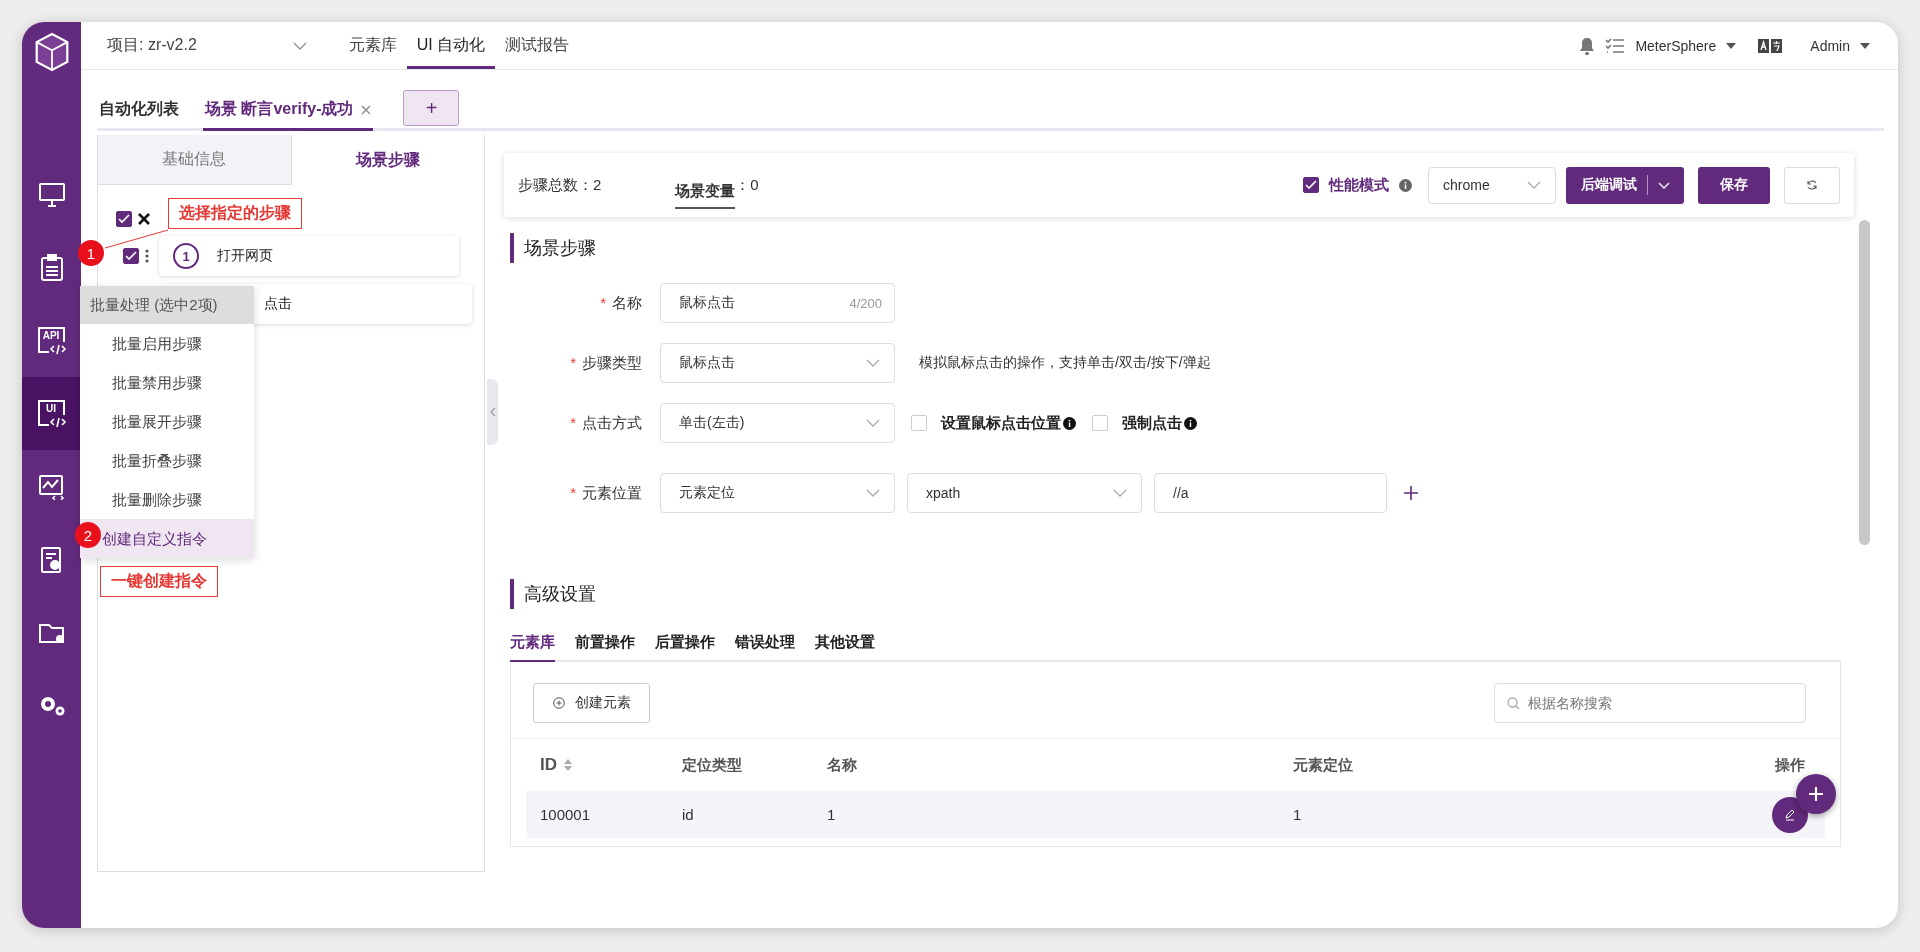  Describe the element at coordinates (1864, 382) in the screenshot. I see `scrollbar` at that location.